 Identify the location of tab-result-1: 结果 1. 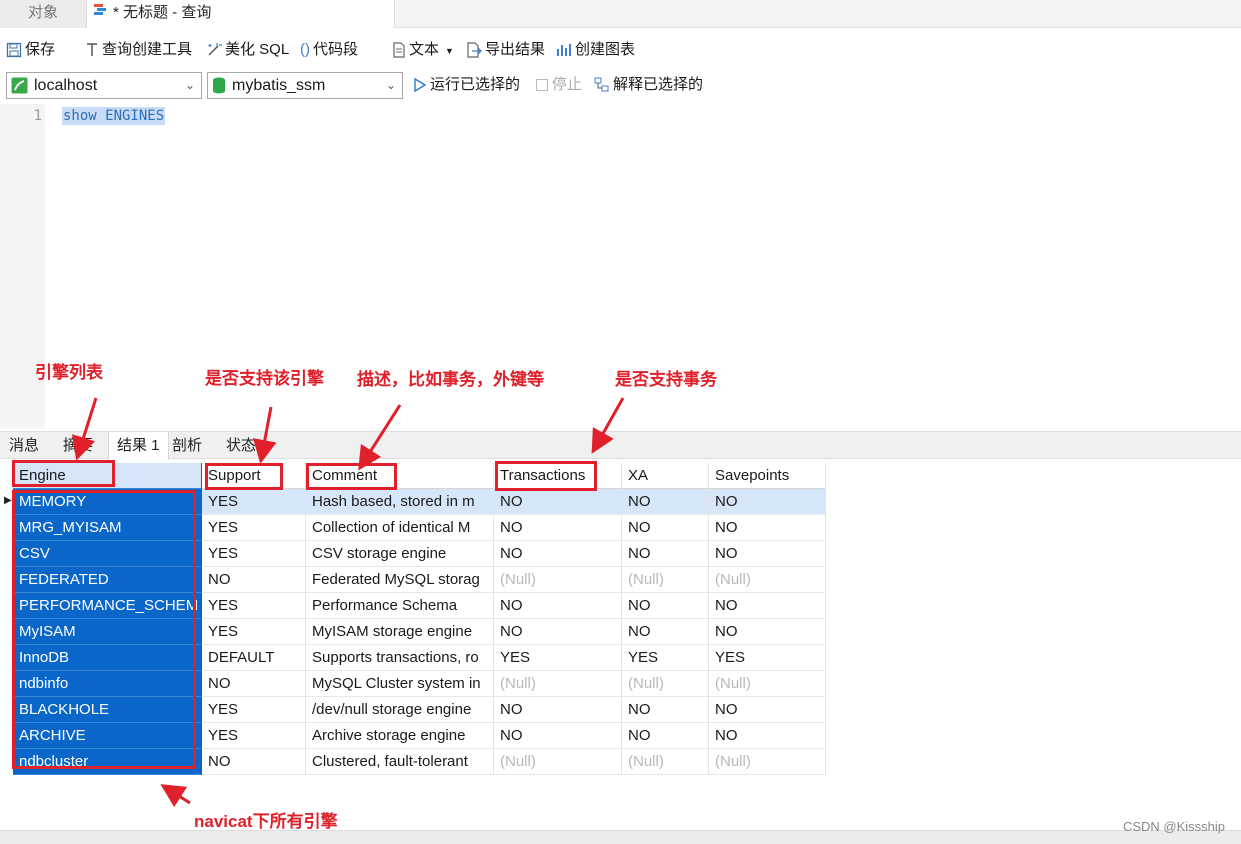
(138, 446).